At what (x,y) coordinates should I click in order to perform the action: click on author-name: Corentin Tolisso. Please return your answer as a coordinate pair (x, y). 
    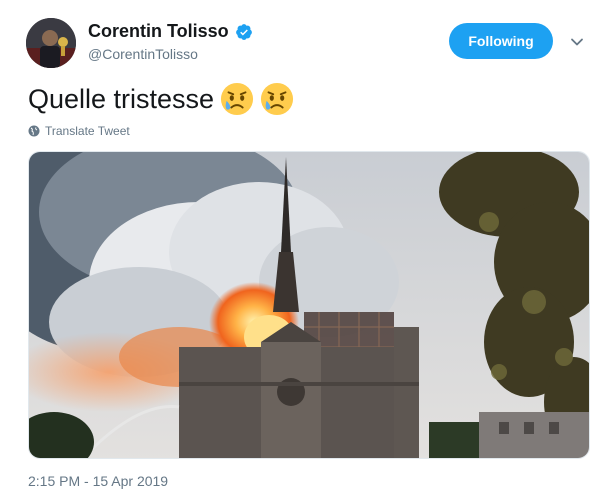
    Looking at the image, I should click on (158, 31).